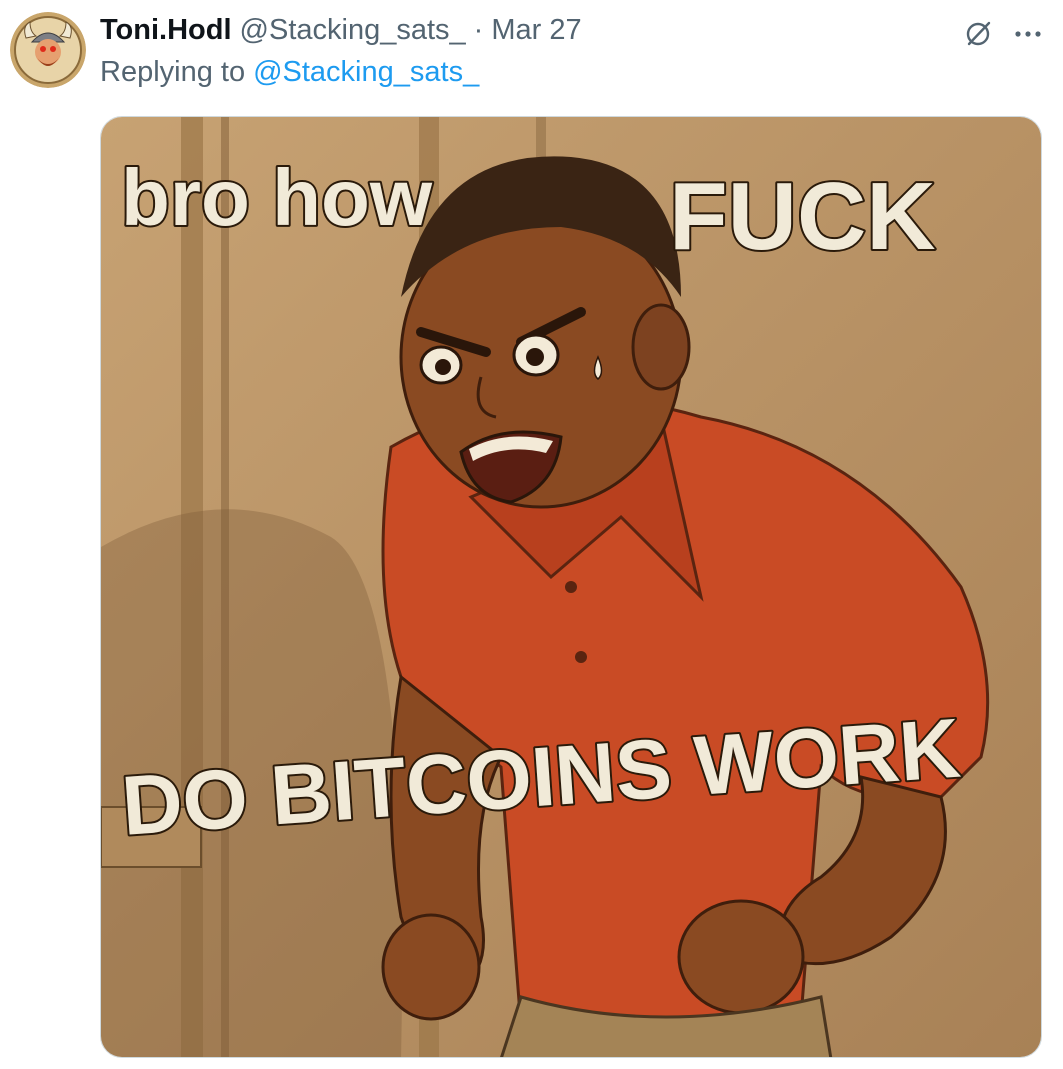 Image resolution: width=1063 pixels, height=1069 pixels. Describe the element at coordinates (802, 216) in the screenshot. I see `meme-text-top-right: FUCK` at that location.